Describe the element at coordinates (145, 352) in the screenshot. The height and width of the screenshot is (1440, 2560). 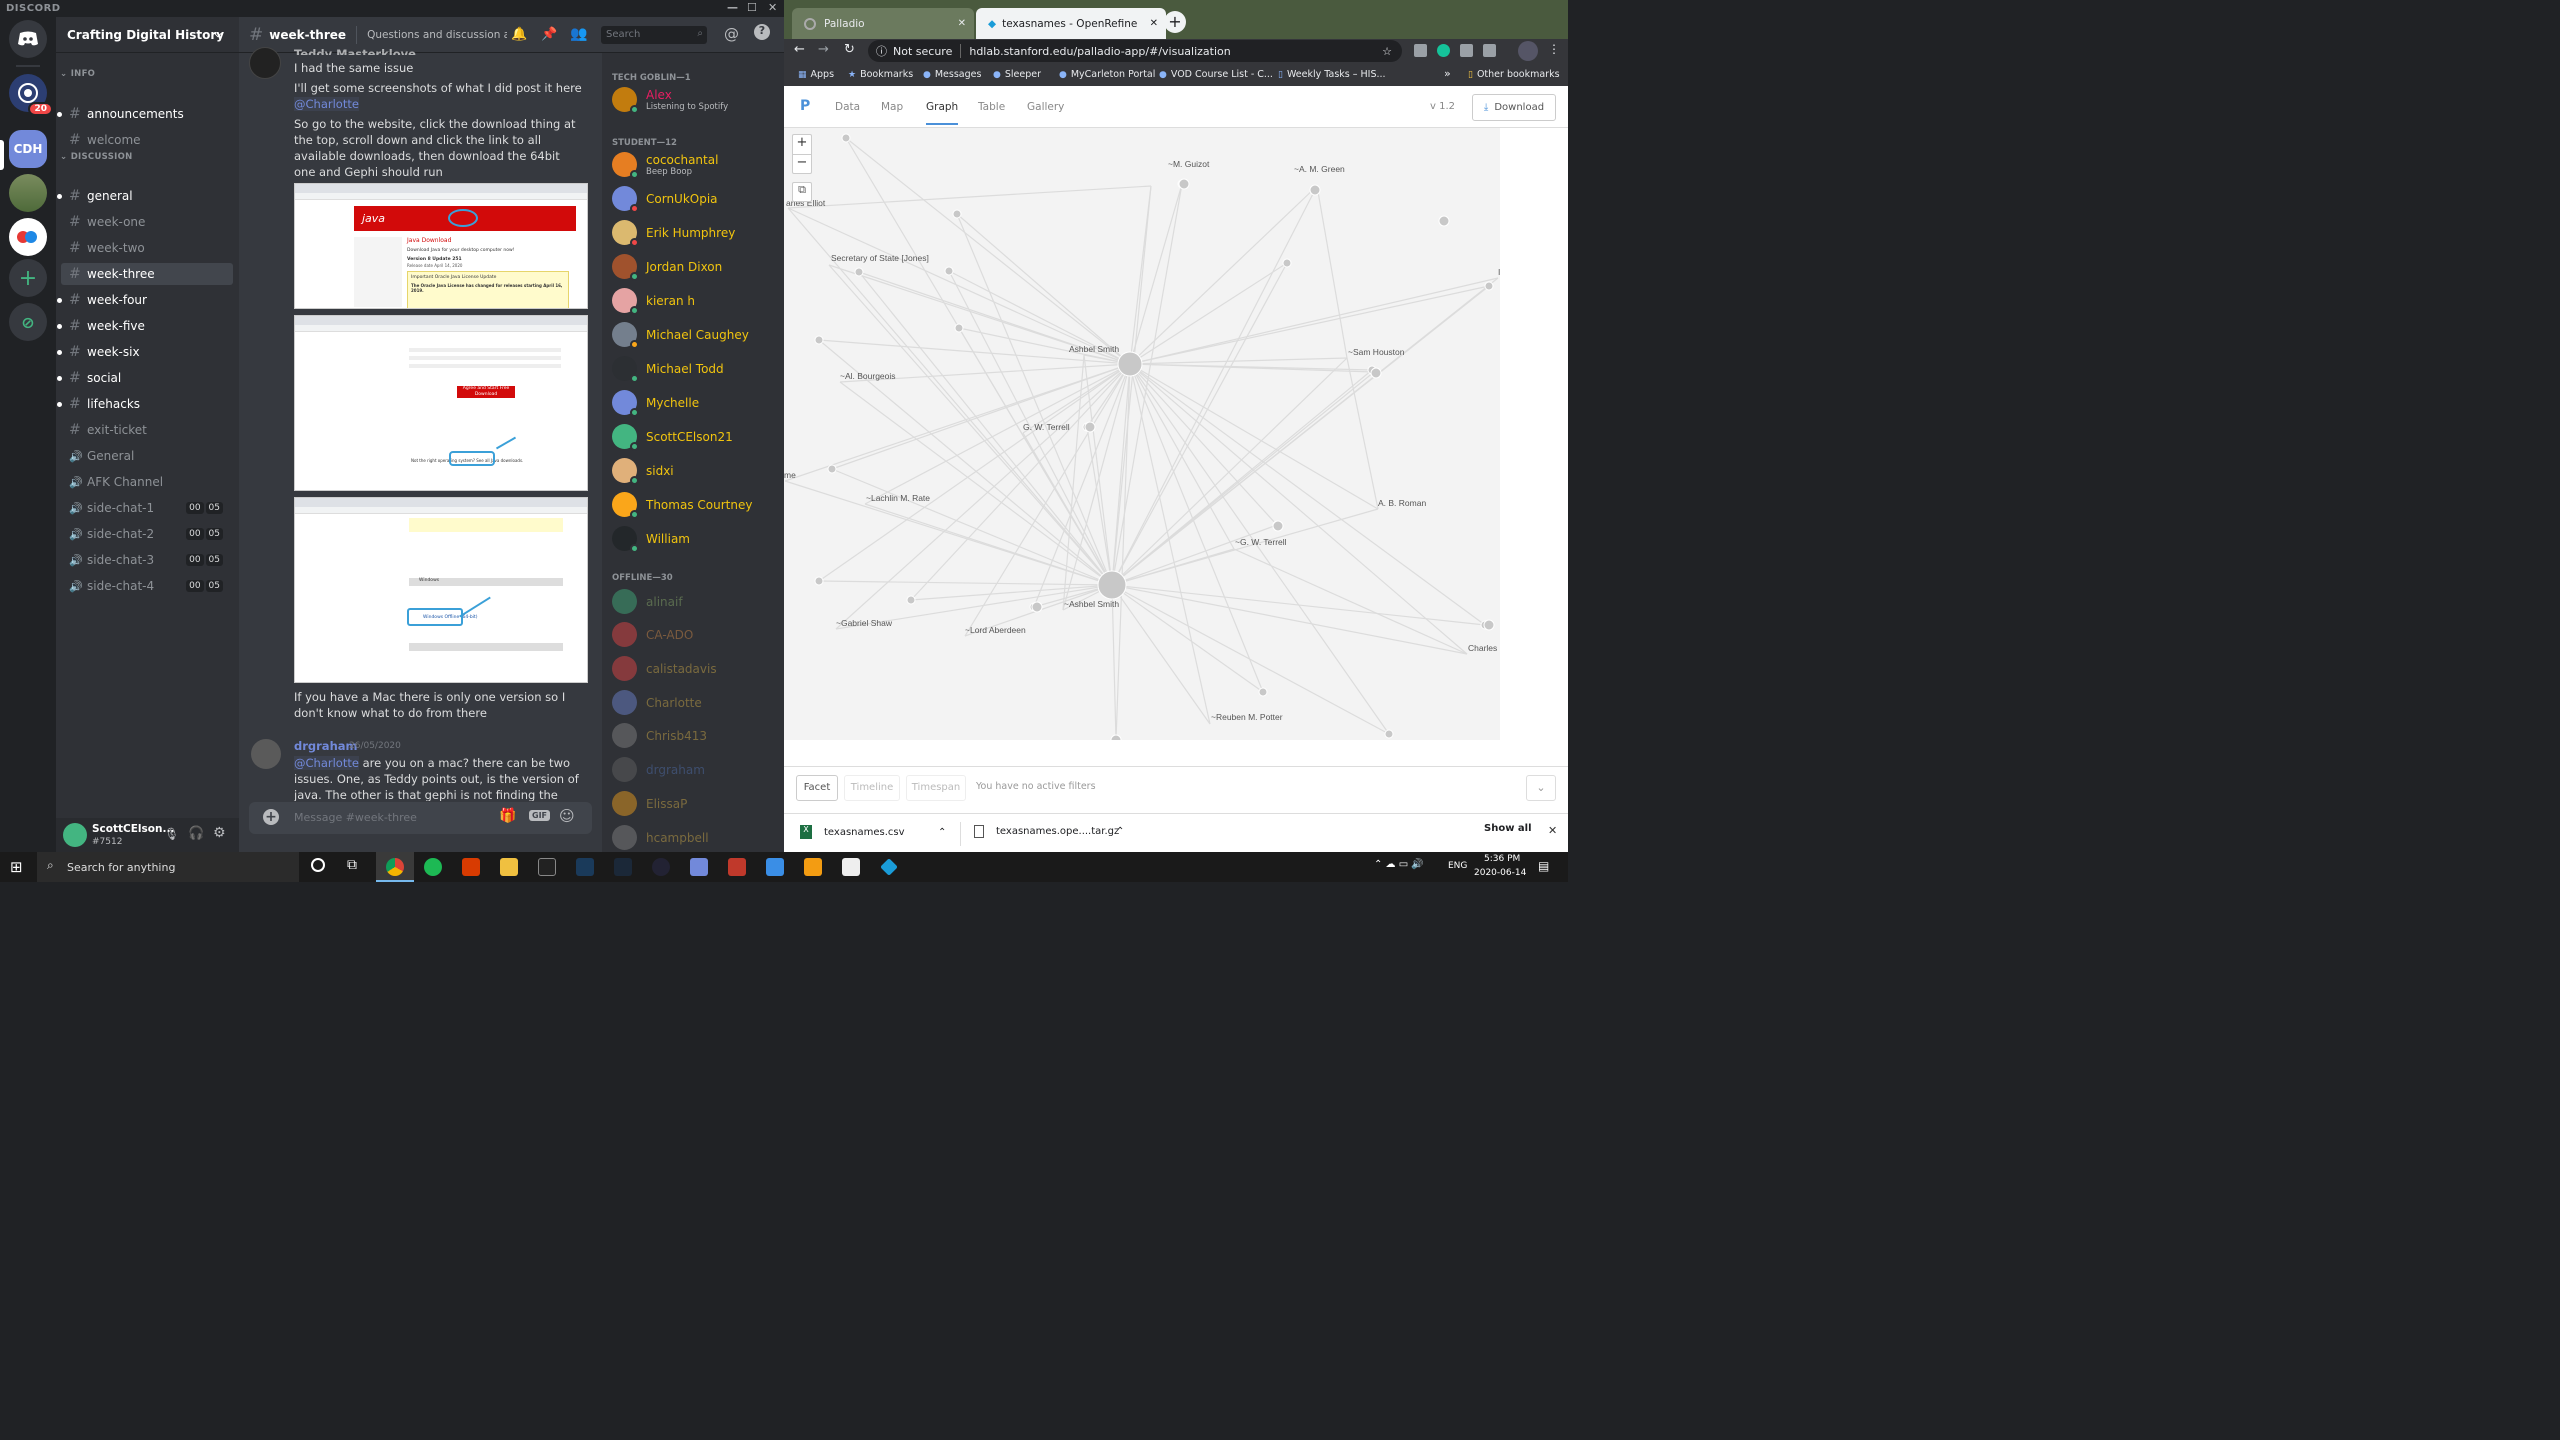
I see `channel-item-week-six: # week-six` at that location.